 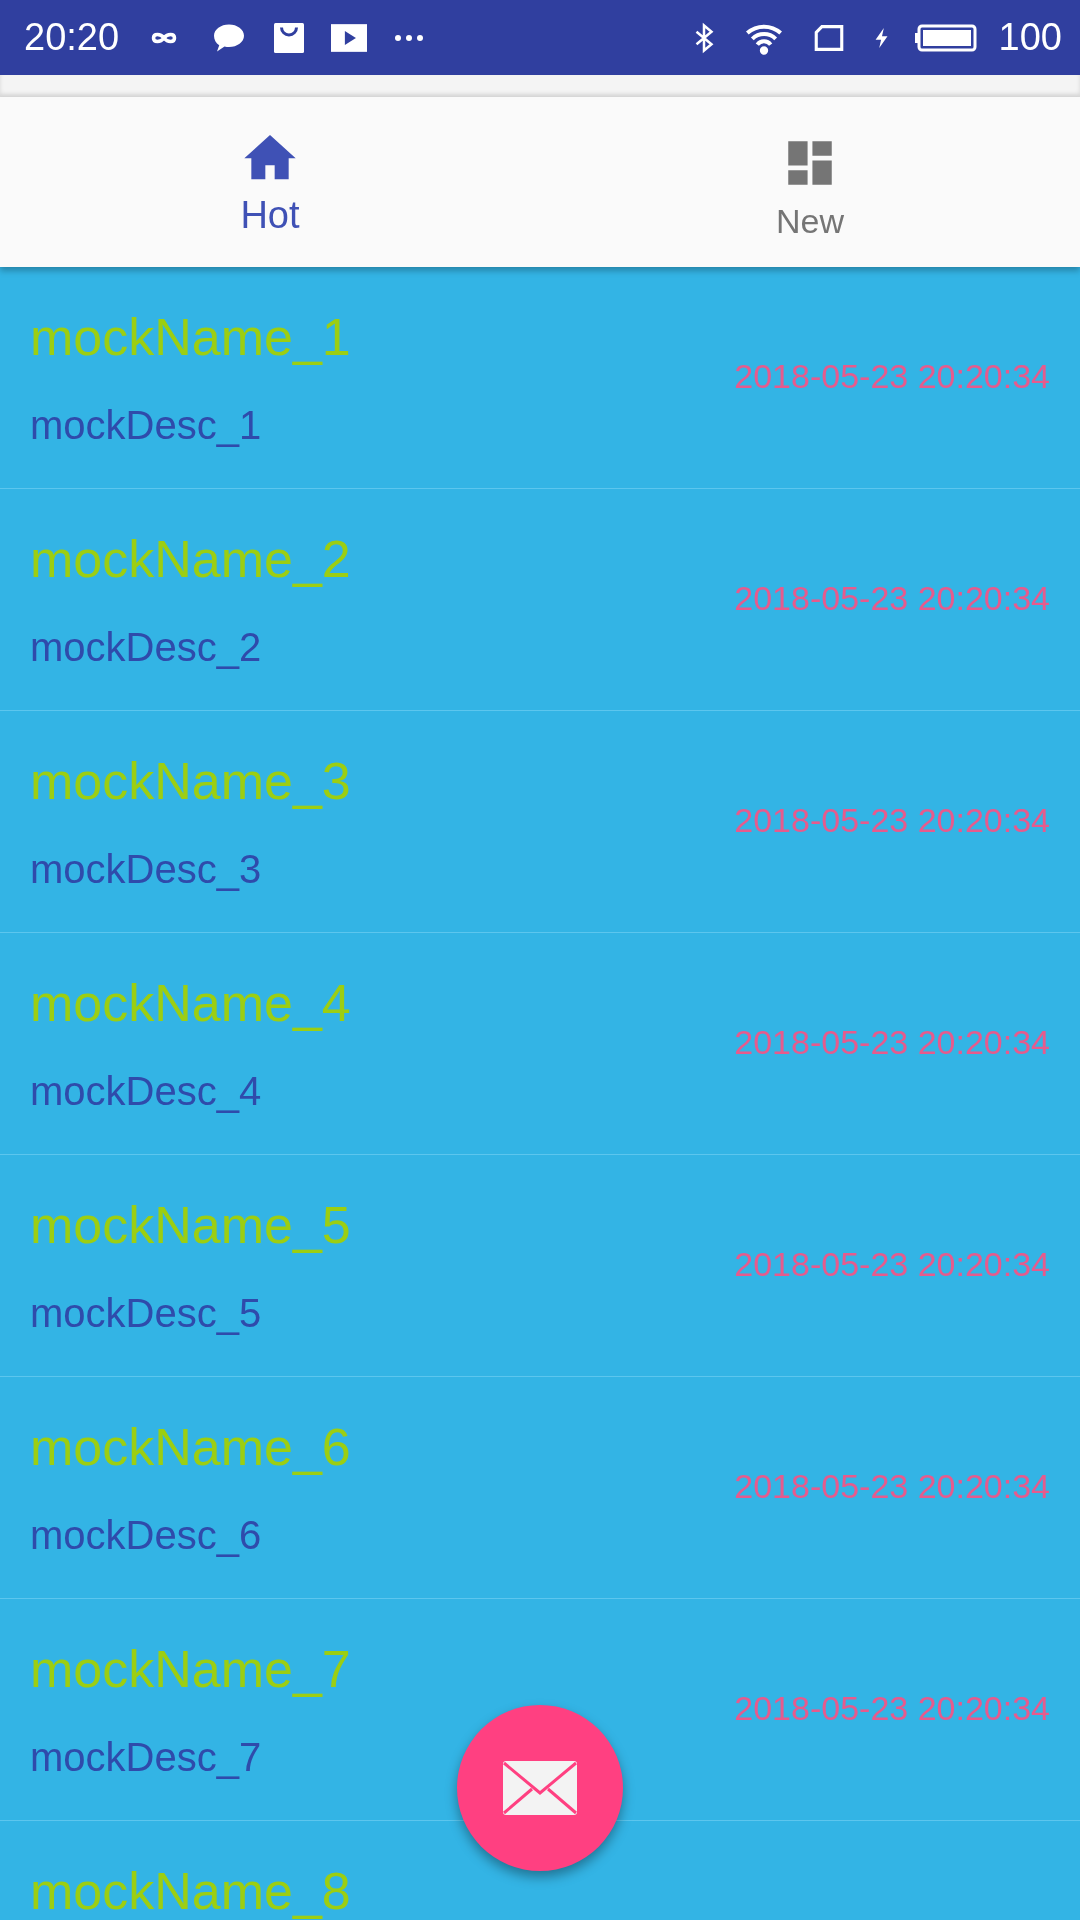 What do you see at coordinates (270, 182) in the screenshot?
I see `tab: Hot` at bounding box center [270, 182].